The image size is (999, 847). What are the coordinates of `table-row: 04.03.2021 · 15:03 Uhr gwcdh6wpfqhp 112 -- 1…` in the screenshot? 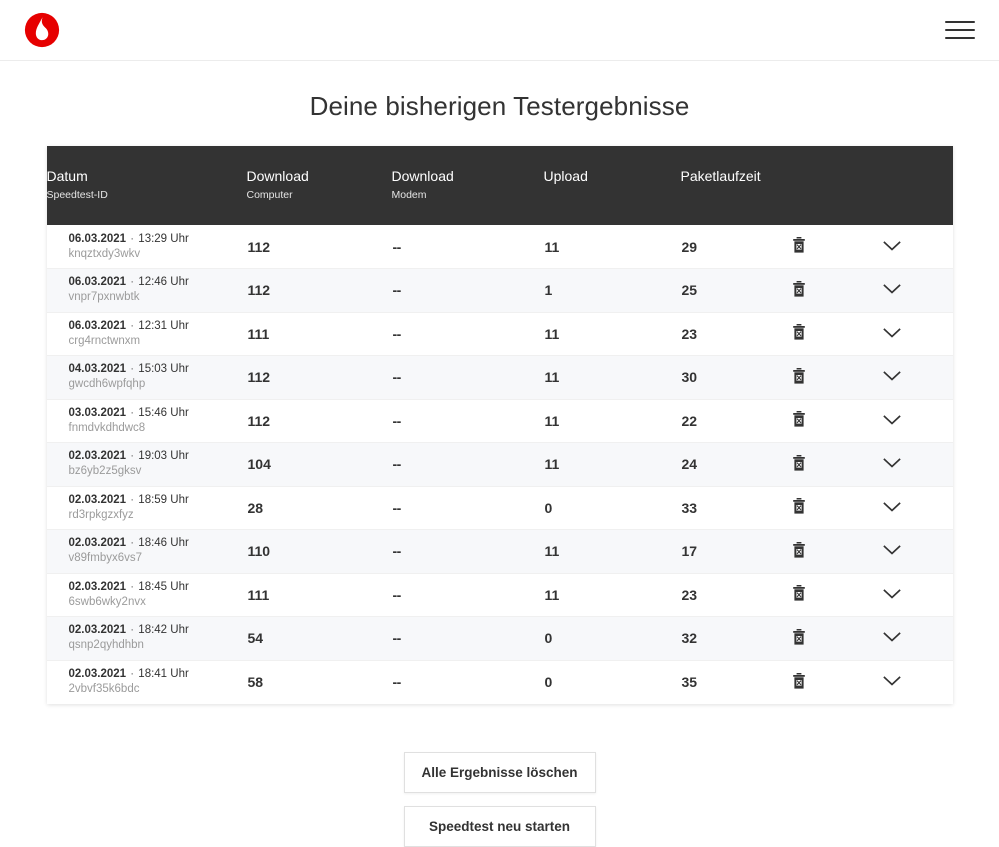 It's located at (499, 377).